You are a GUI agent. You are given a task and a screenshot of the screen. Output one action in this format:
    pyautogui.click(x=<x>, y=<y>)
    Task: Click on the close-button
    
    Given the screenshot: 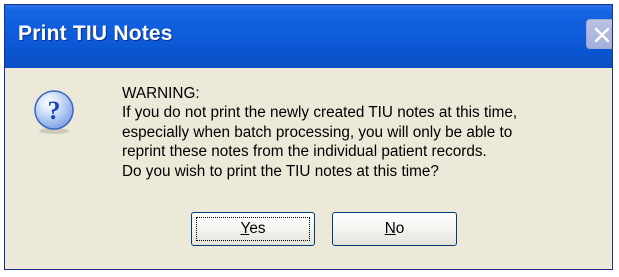 What is the action you would take?
    pyautogui.click(x=599, y=34)
    